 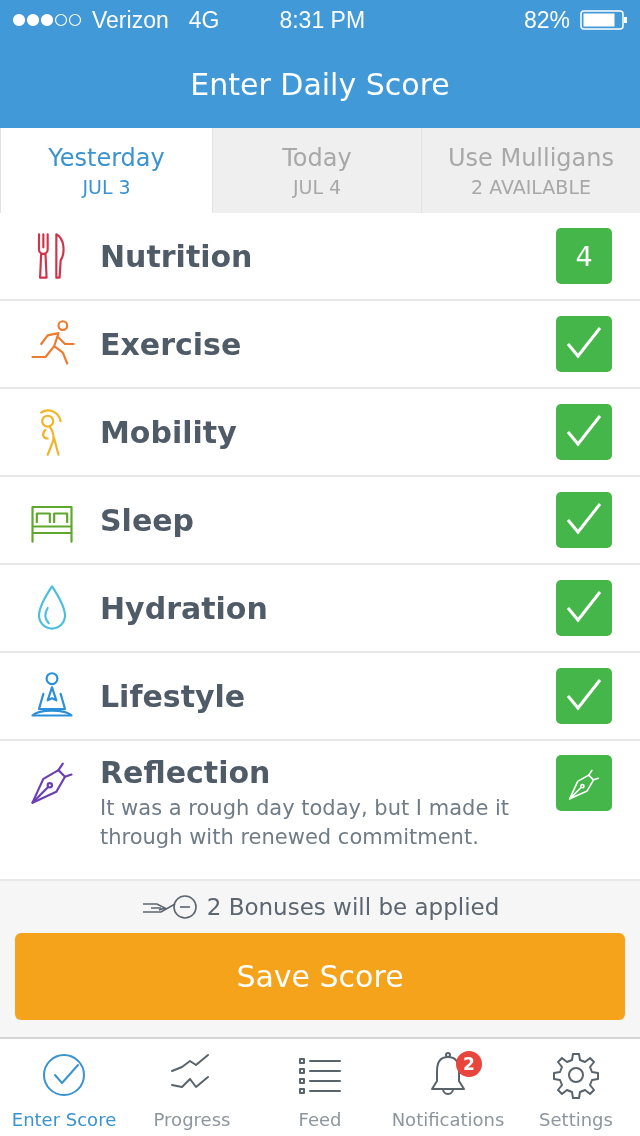 I want to click on screen-title: Enter Daily Score, so click(x=320, y=84).